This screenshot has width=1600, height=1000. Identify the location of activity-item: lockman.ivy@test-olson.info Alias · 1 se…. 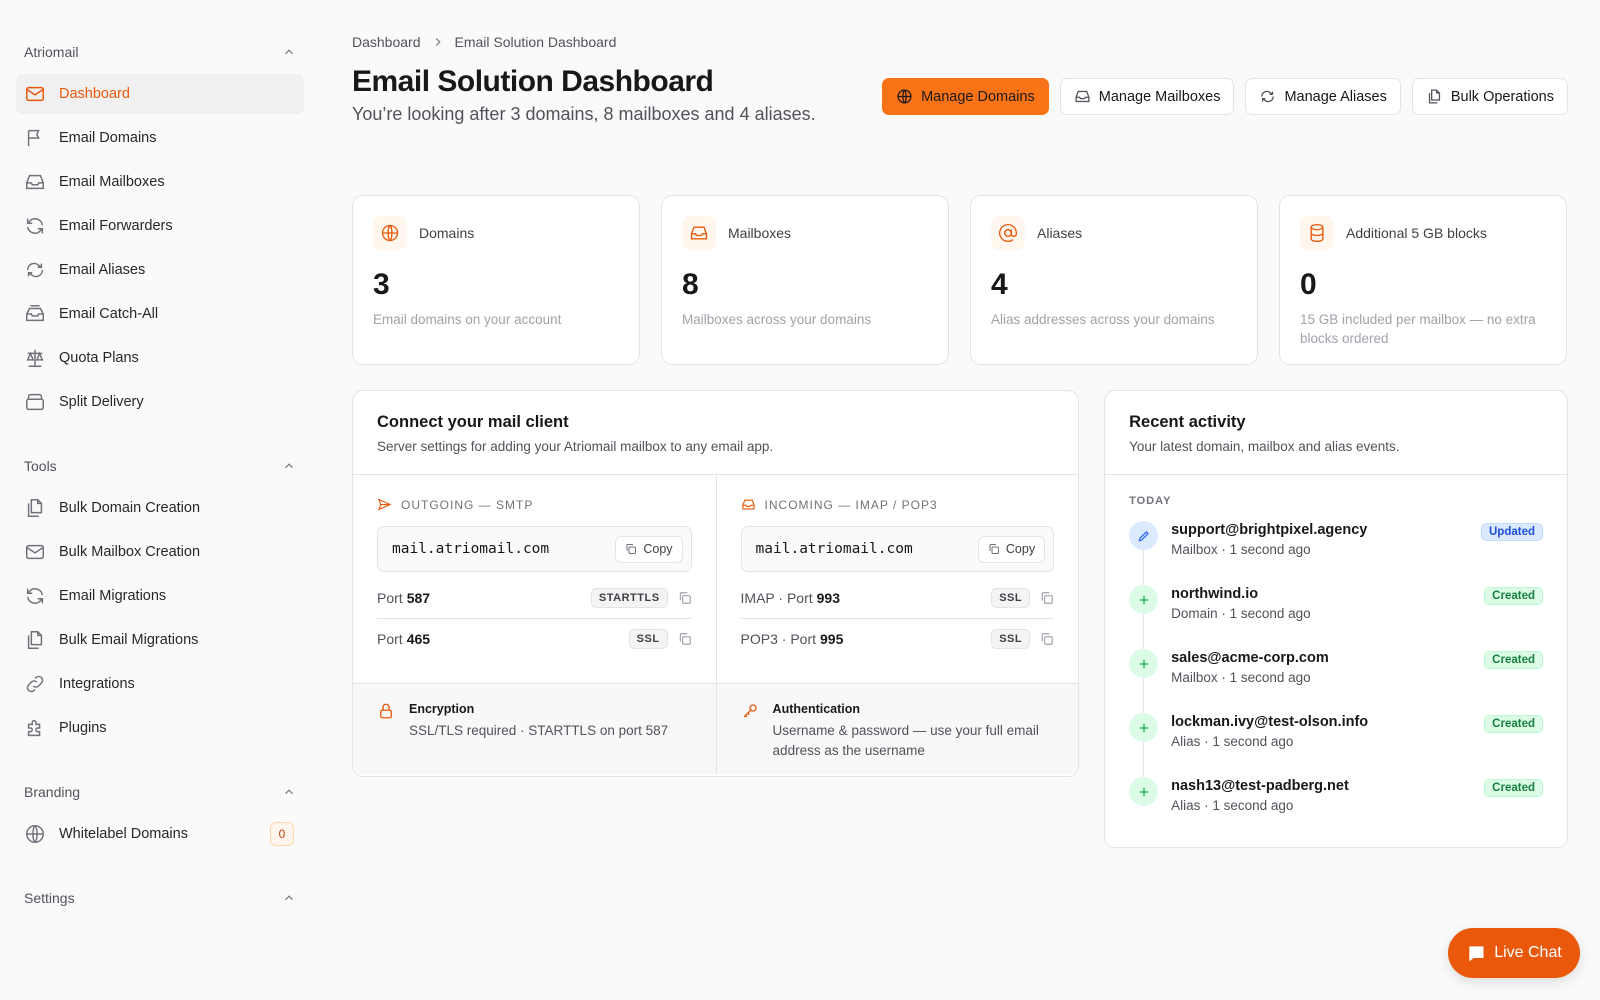
(1336, 738).